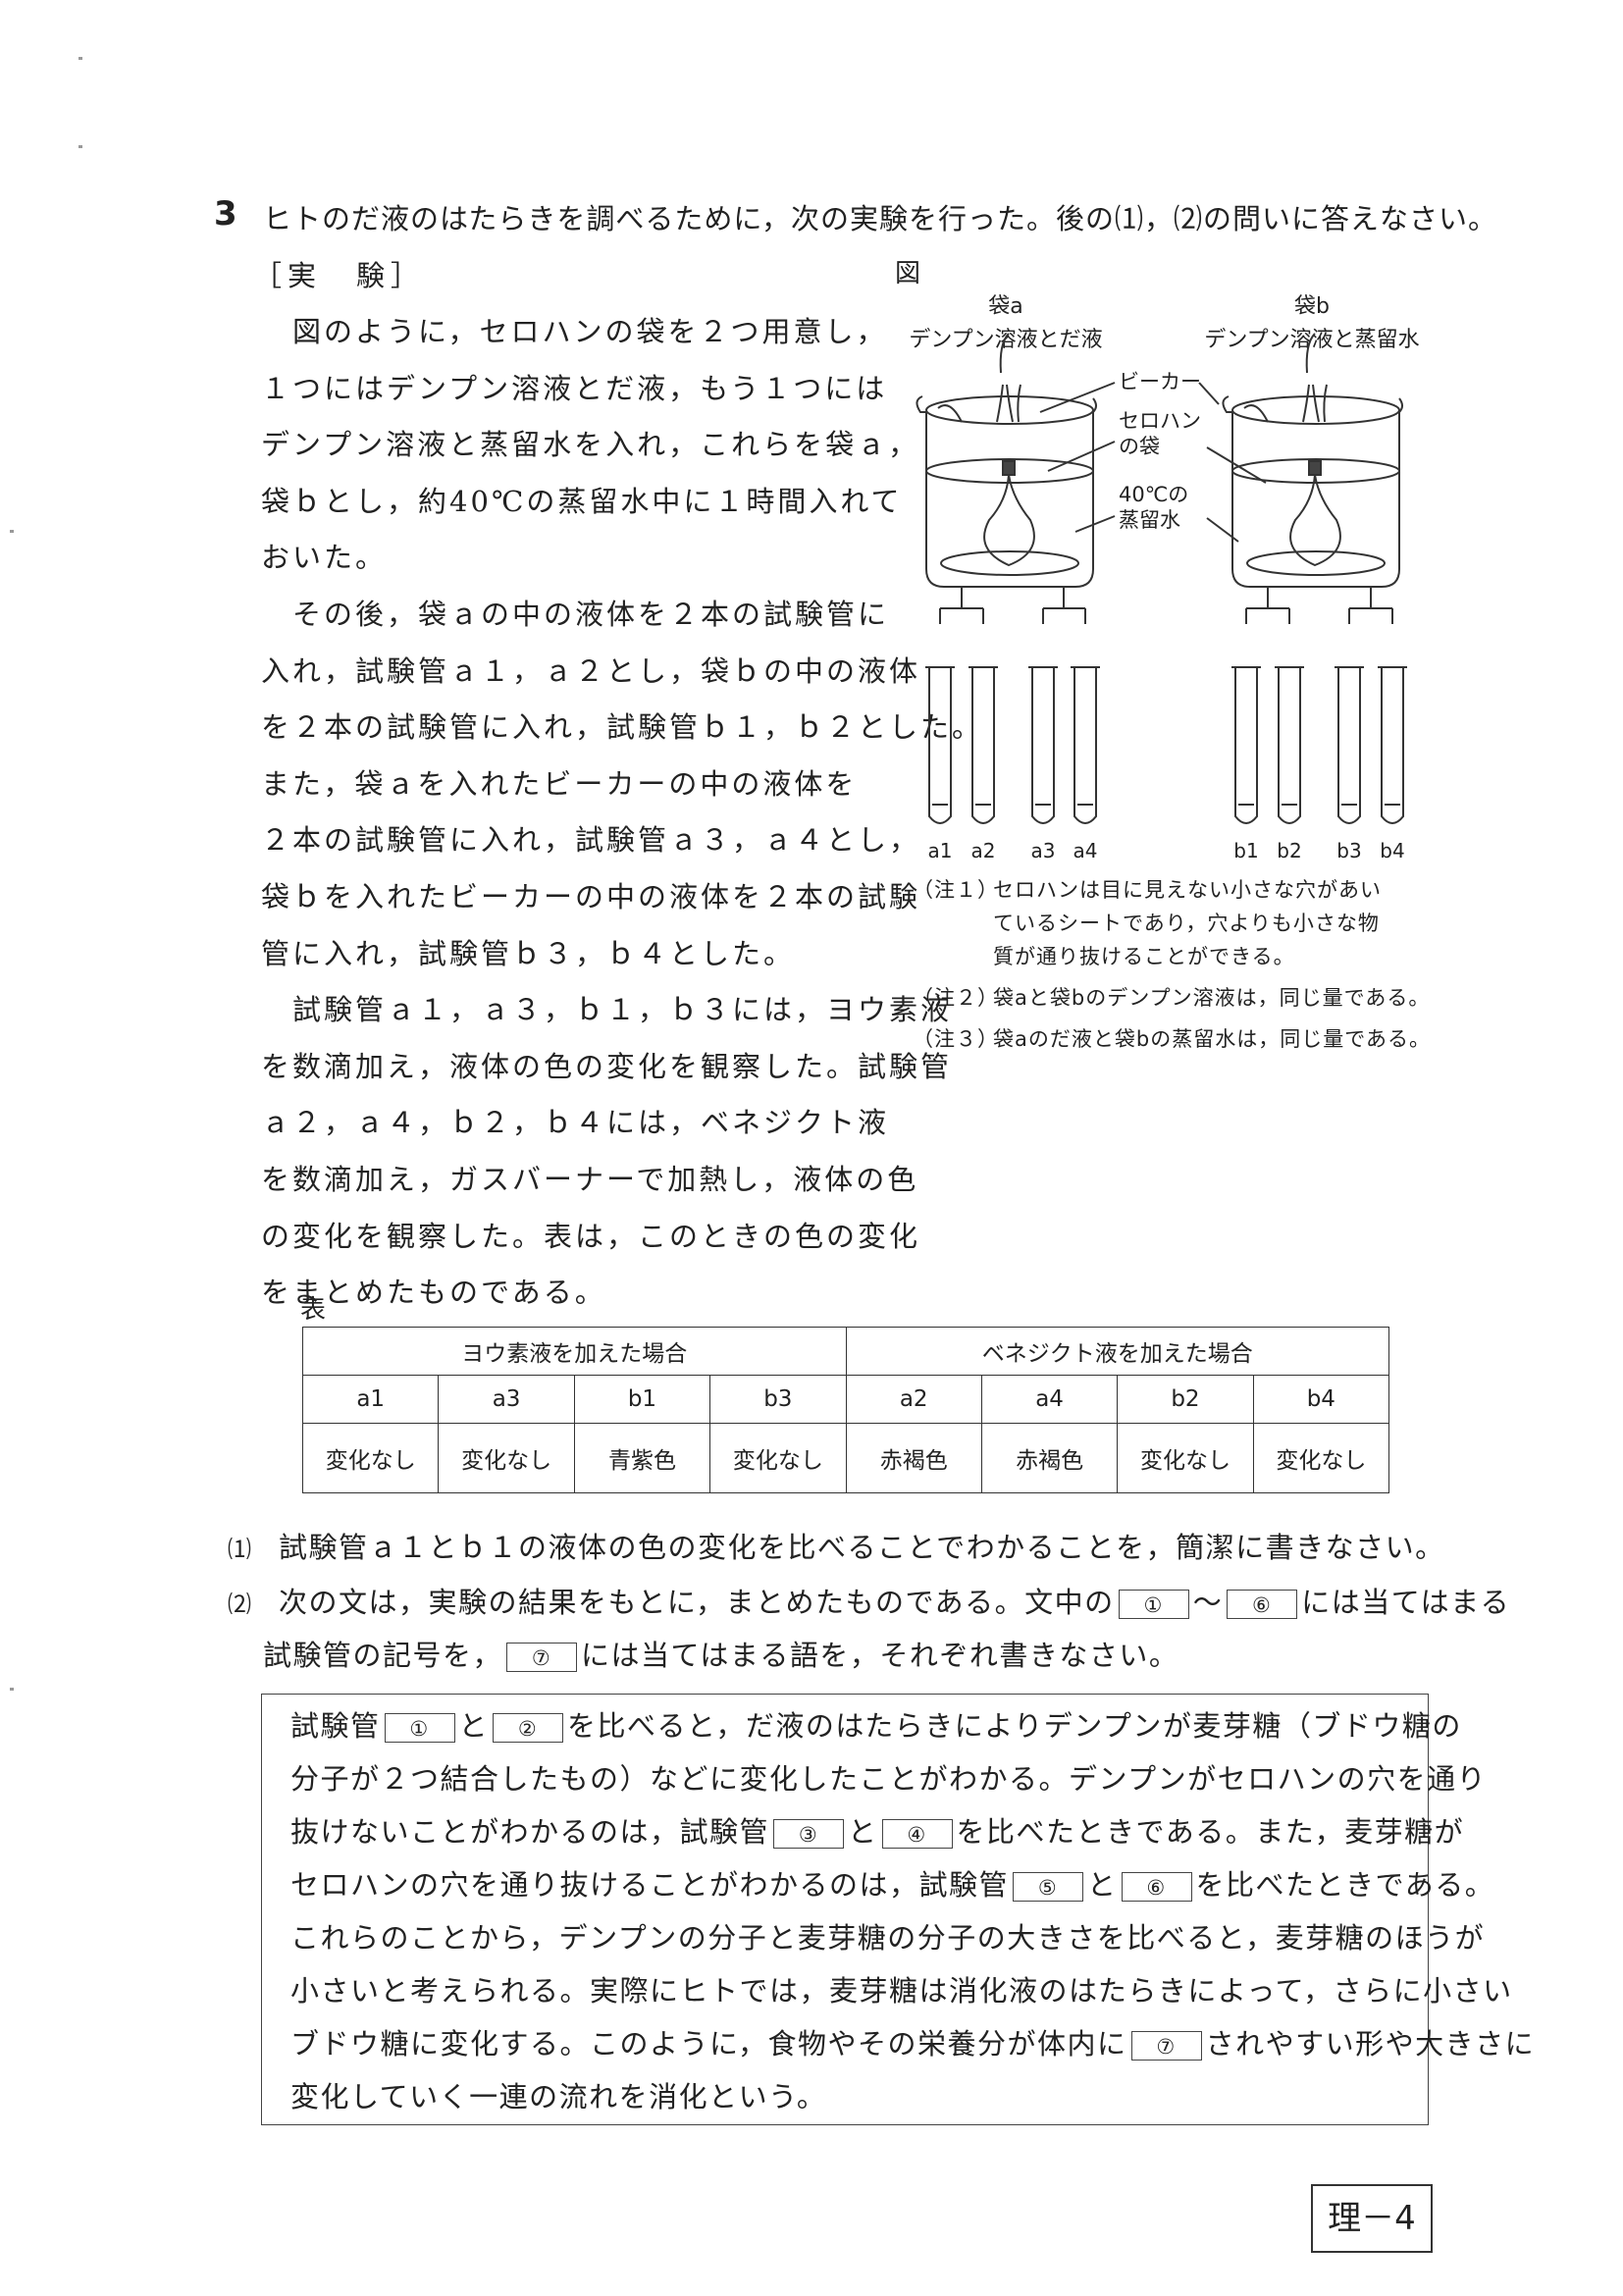 The height and width of the screenshot is (2296, 1623). Describe the element at coordinates (1166, 605) in the screenshot. I see `distribution-lines` at that location.